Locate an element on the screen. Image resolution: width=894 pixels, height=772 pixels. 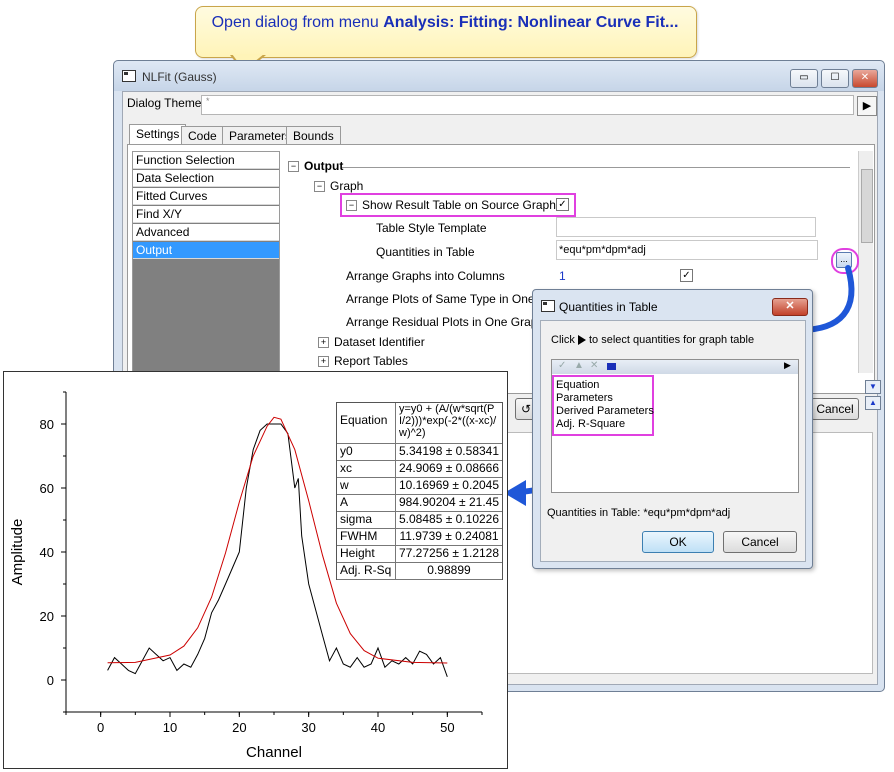
result-key: Height is located at coordinates (357, 553).